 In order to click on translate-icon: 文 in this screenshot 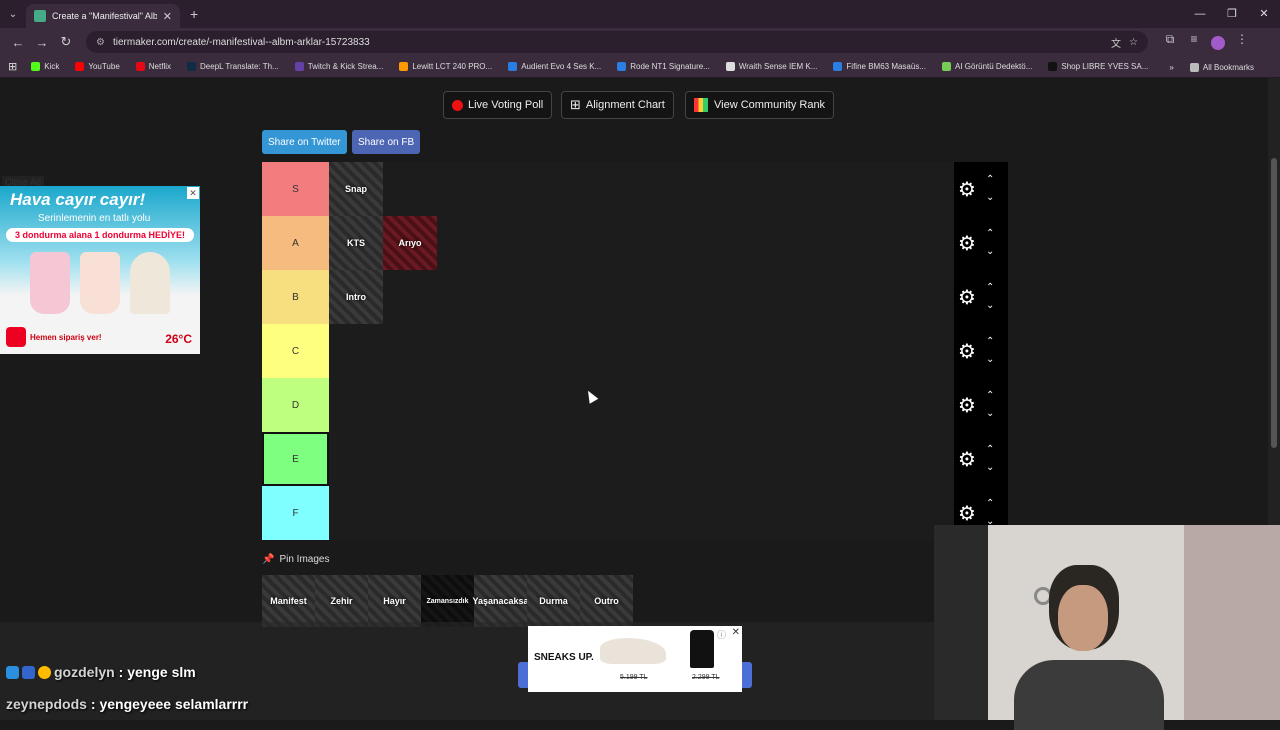, I will do `click(1116, 42)`.